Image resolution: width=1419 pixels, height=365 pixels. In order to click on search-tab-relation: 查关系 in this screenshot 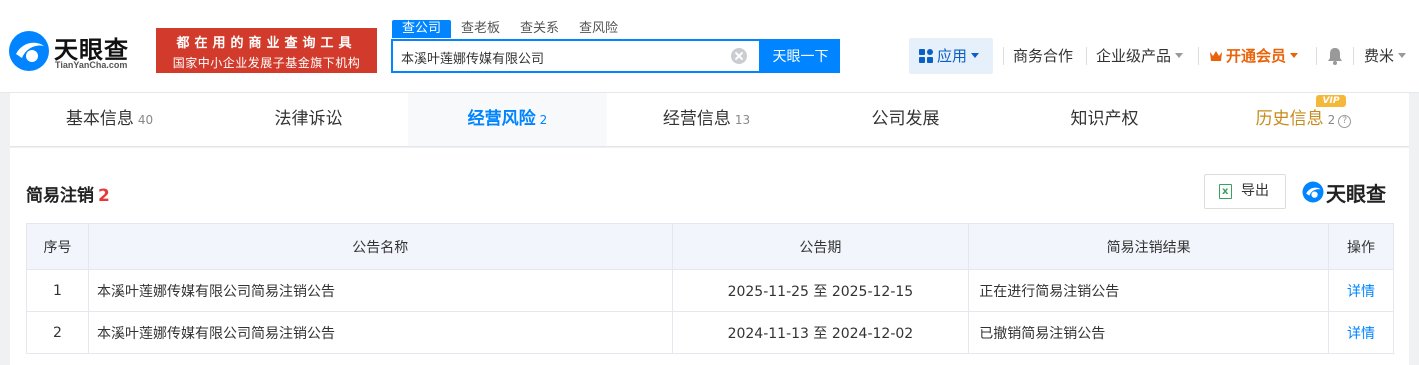, I will do `click(539, 29)`.